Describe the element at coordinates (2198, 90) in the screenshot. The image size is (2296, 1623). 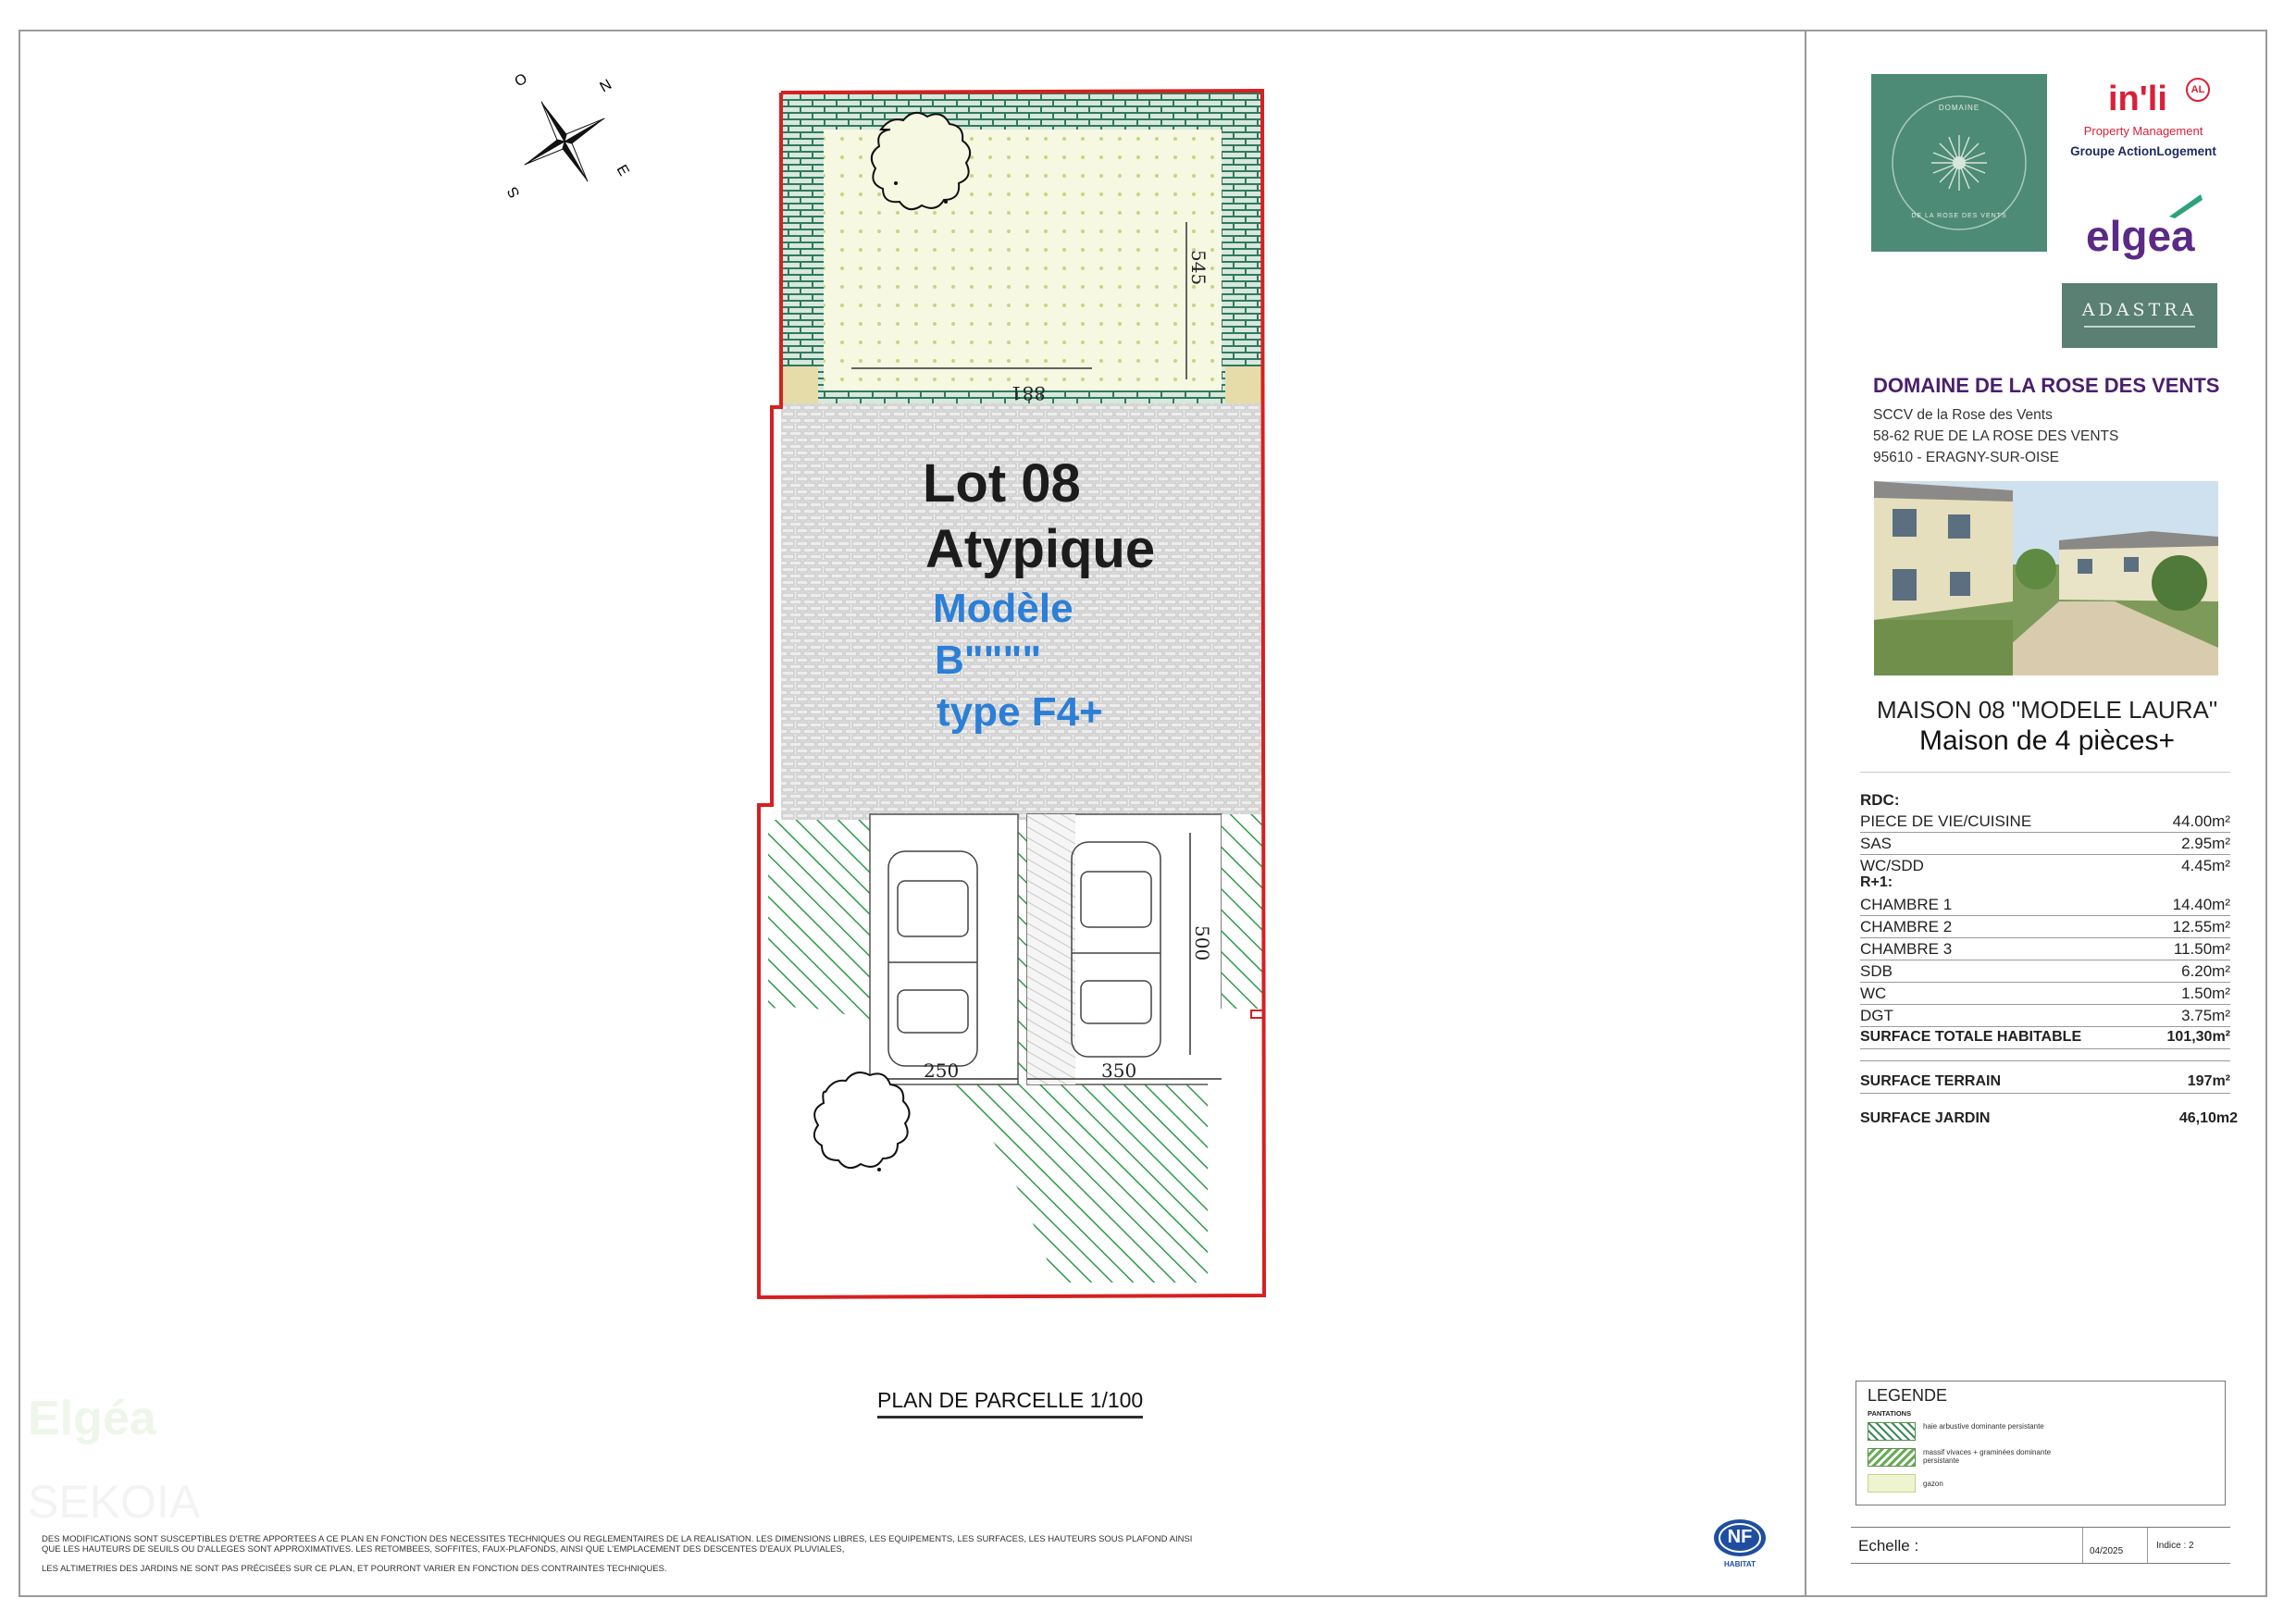
I see `inli-al-badge: AL` at that location.